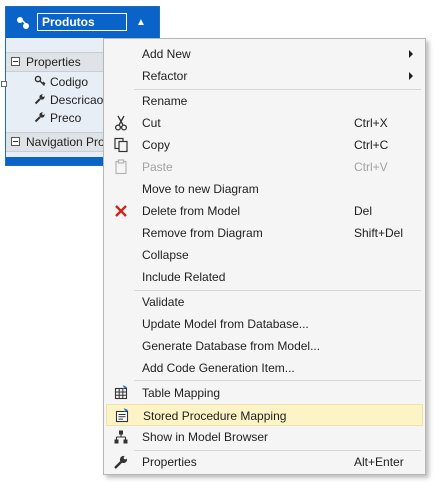  Describe the element at coordinates (264, 123) in the screenshot. I see `menu-item-cut: Cut Ctrl+X` at that location.